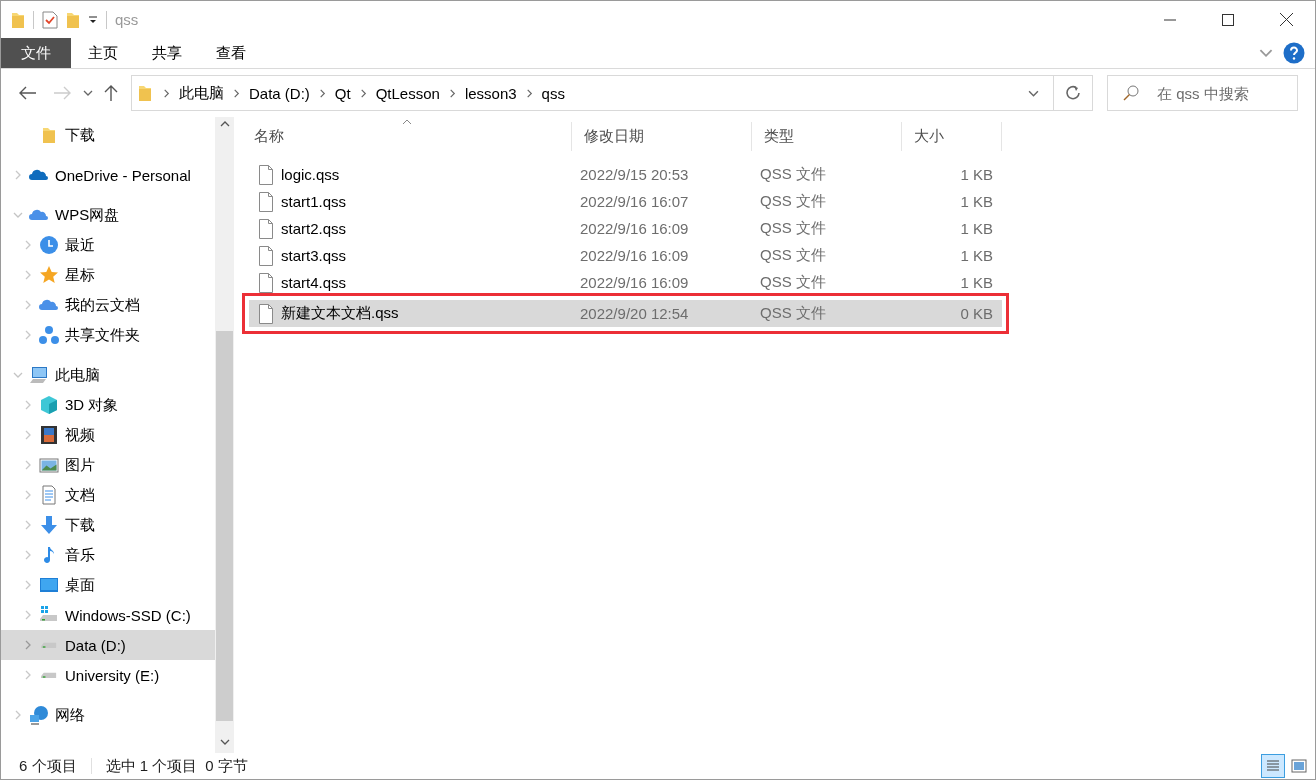 The width and height of the screenshot is (1316, 780). What do you see at coordinates (28, 93) in the screenshot?
I see `back-arrow-icon` at bounding box center [28, 93].